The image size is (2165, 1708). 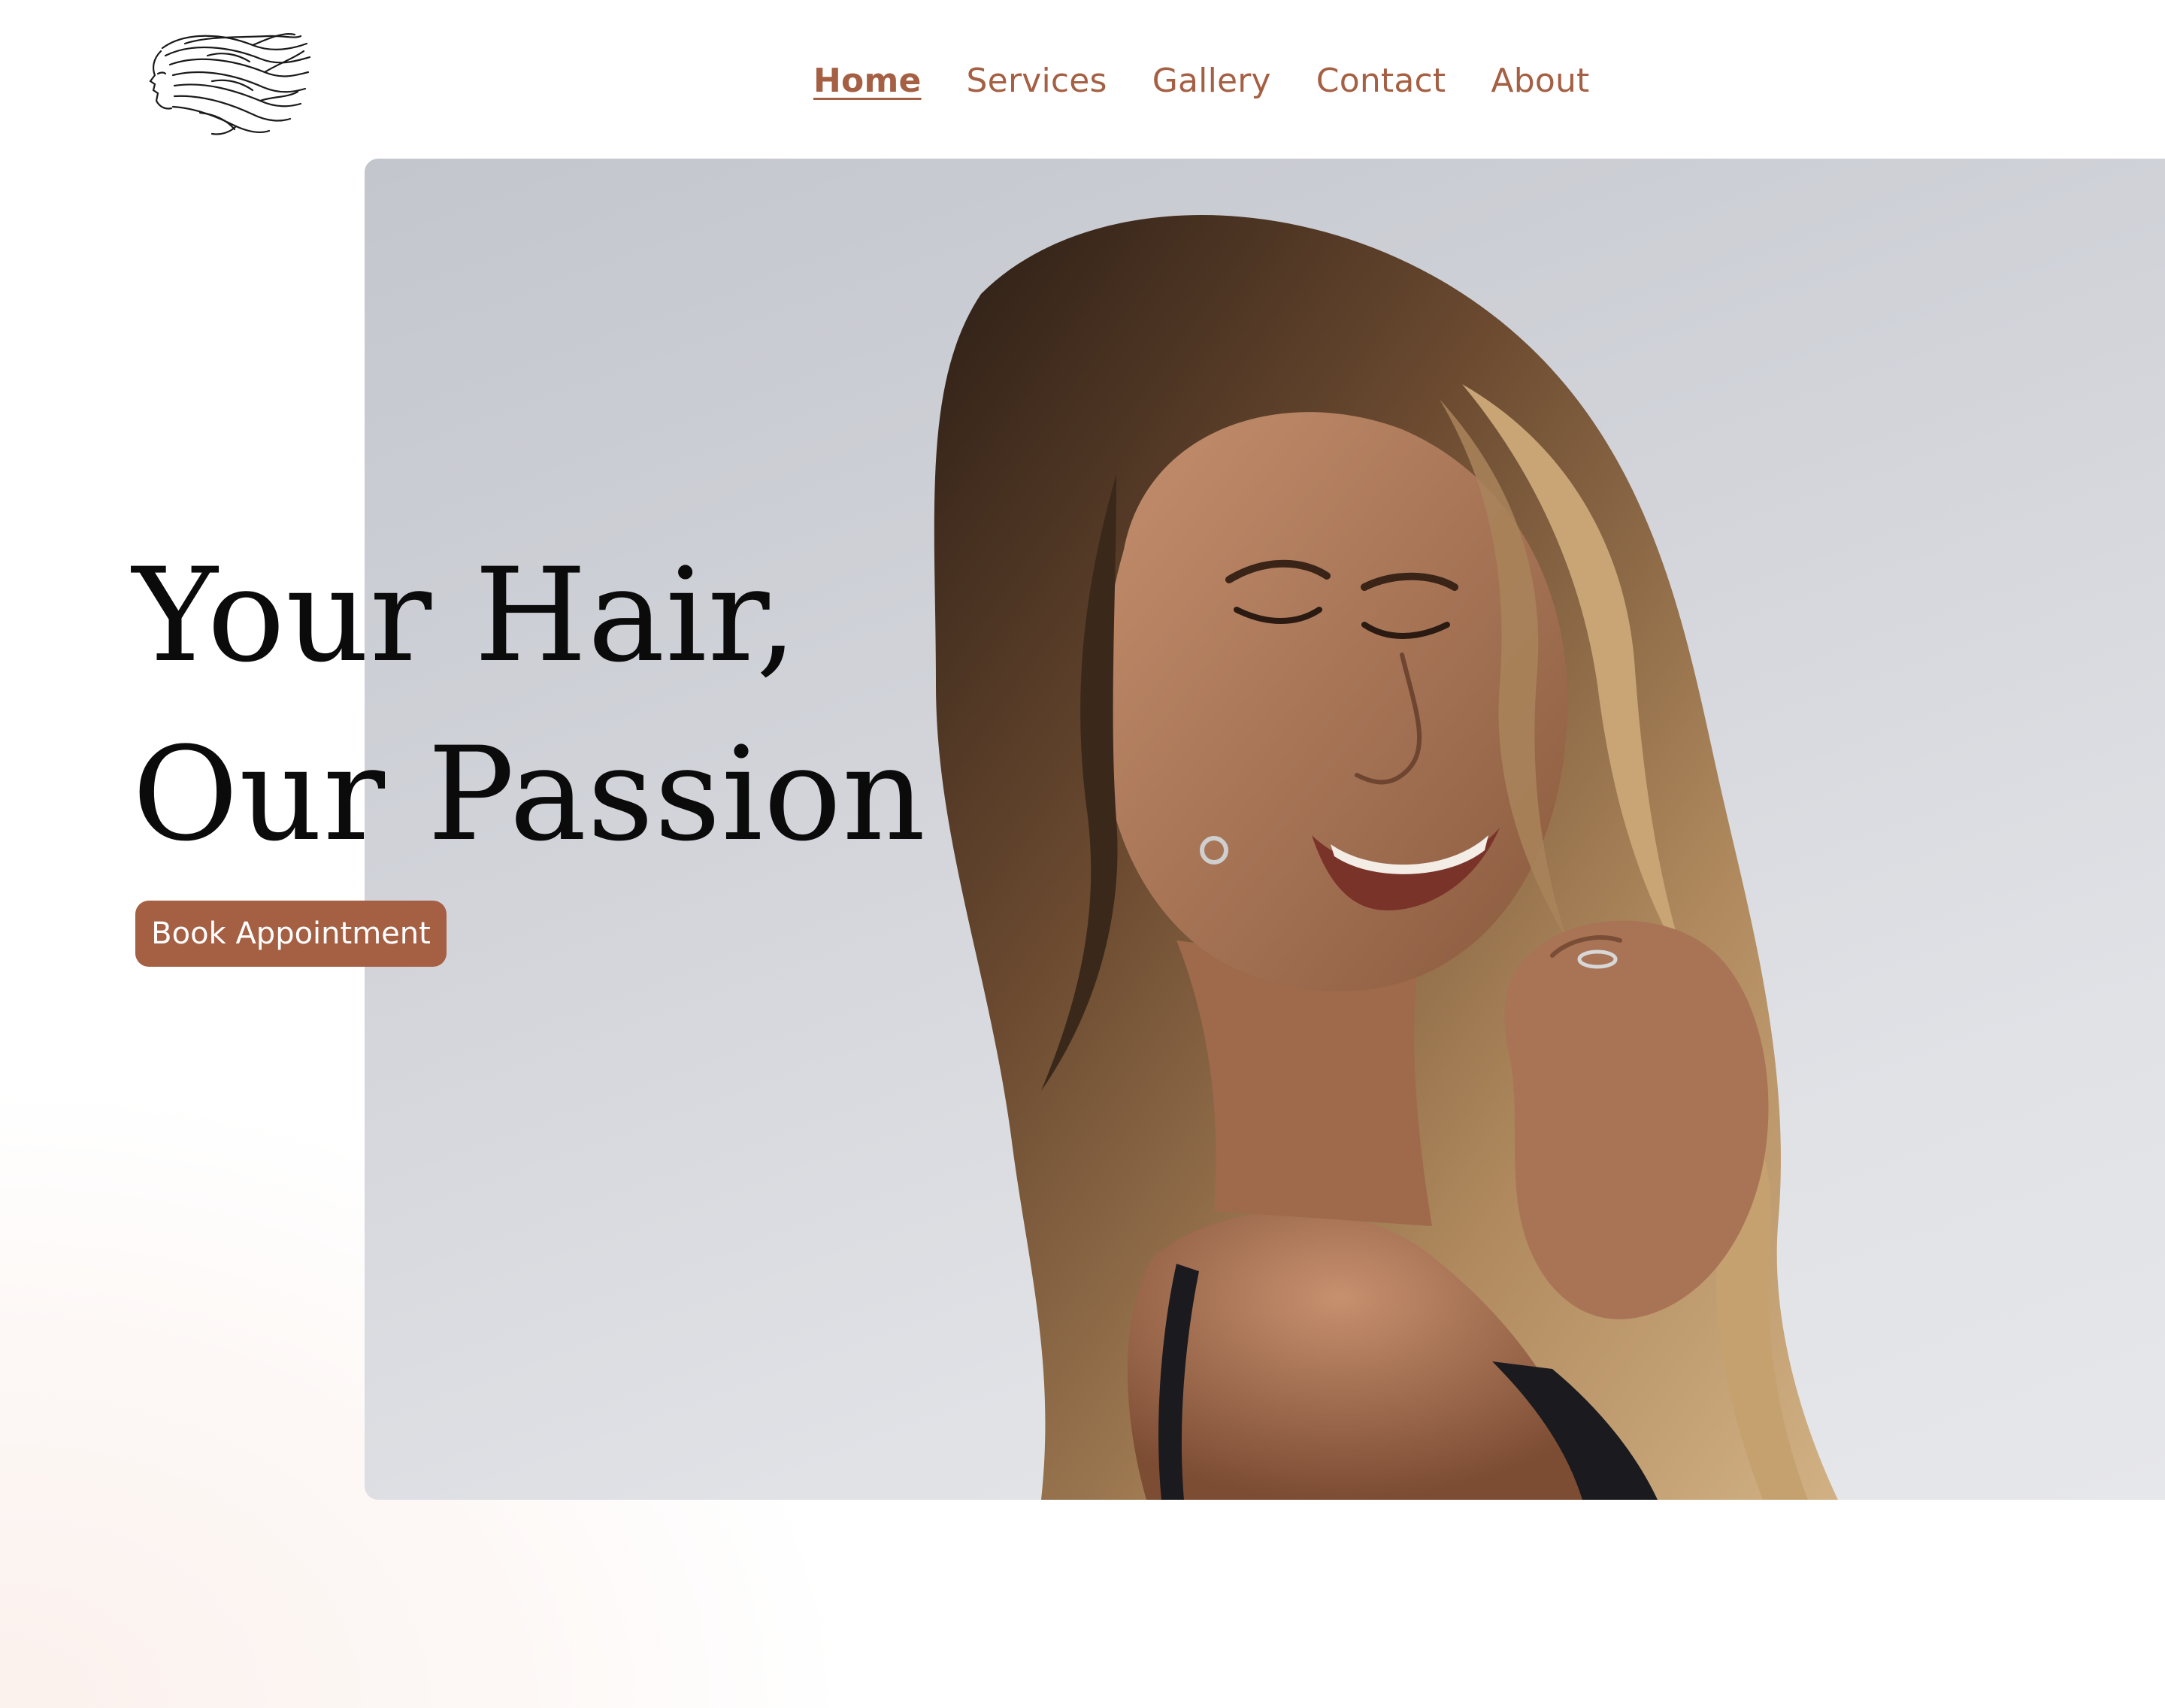 What do you see at coordinates (529, 705) in the screenshot?
I see `hero-headline: Your Hair, Our Passion` at bounding box center [529, 705].